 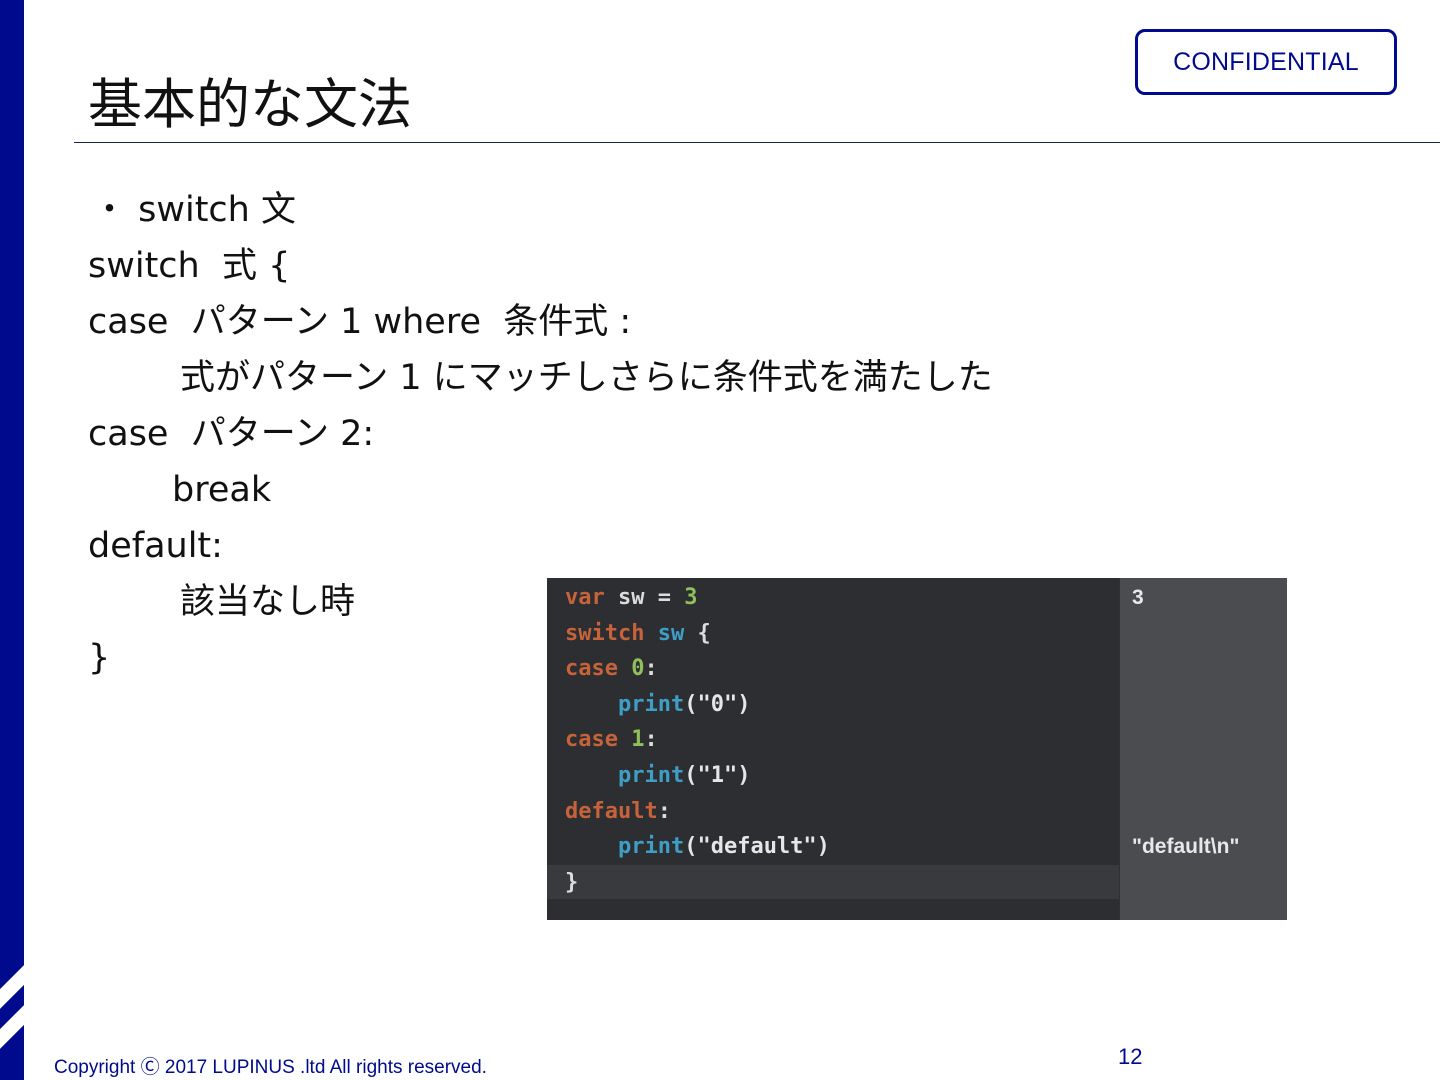 I want to click on code-line: print("default"), so click(x=697, y=847).